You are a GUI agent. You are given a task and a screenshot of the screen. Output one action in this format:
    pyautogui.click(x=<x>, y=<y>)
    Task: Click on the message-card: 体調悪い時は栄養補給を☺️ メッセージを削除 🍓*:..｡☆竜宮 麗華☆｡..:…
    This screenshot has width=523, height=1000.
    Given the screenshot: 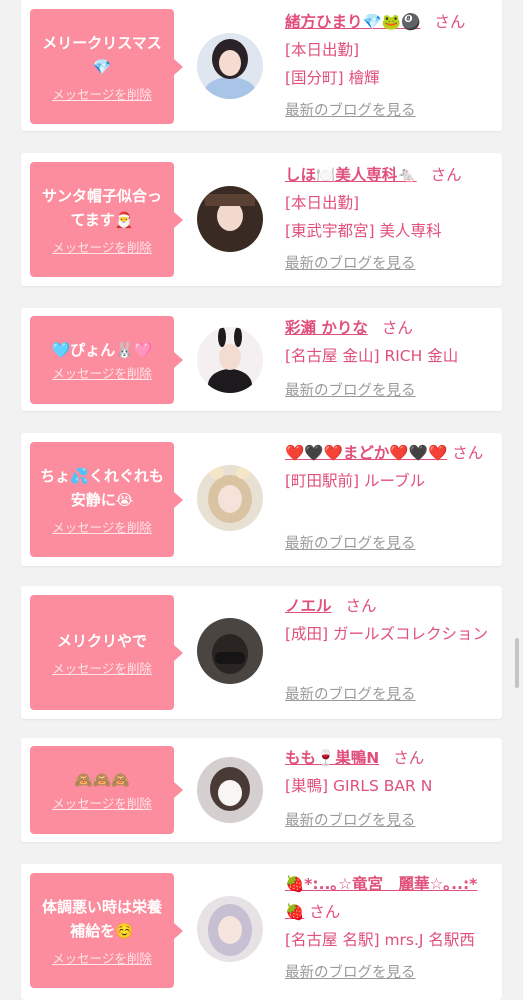 What is the action you would take?
    pyautogui.click(x=261, y=932)
    